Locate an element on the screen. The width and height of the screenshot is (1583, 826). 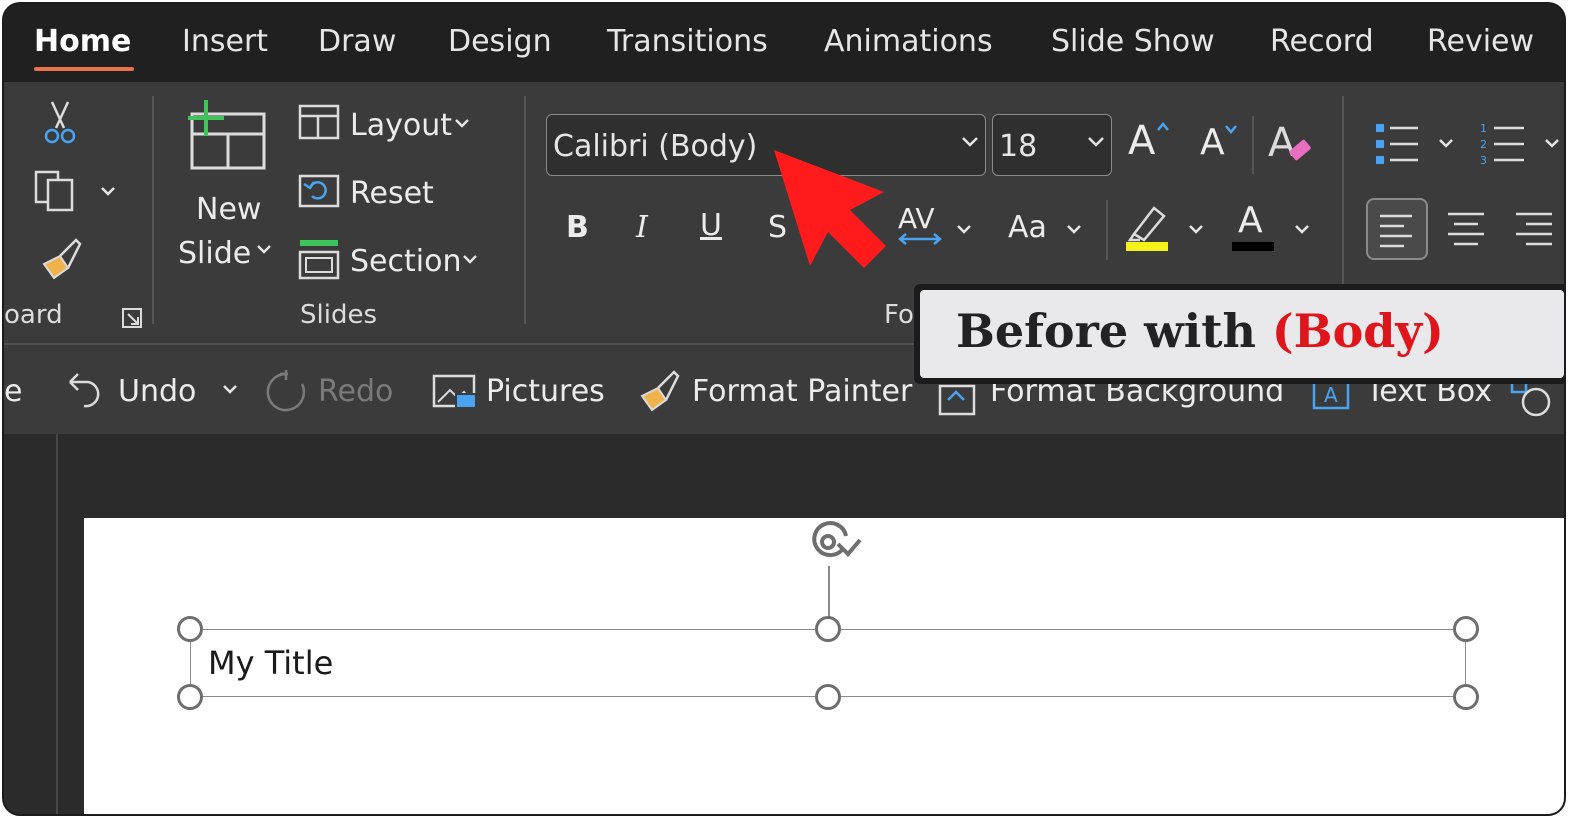
align-left-icon is located at coordinates (1396, 231).